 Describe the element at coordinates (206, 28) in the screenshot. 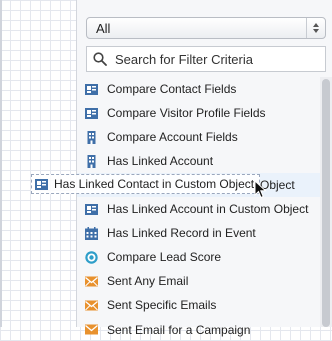

I see `filter-category-select: All` at that location.